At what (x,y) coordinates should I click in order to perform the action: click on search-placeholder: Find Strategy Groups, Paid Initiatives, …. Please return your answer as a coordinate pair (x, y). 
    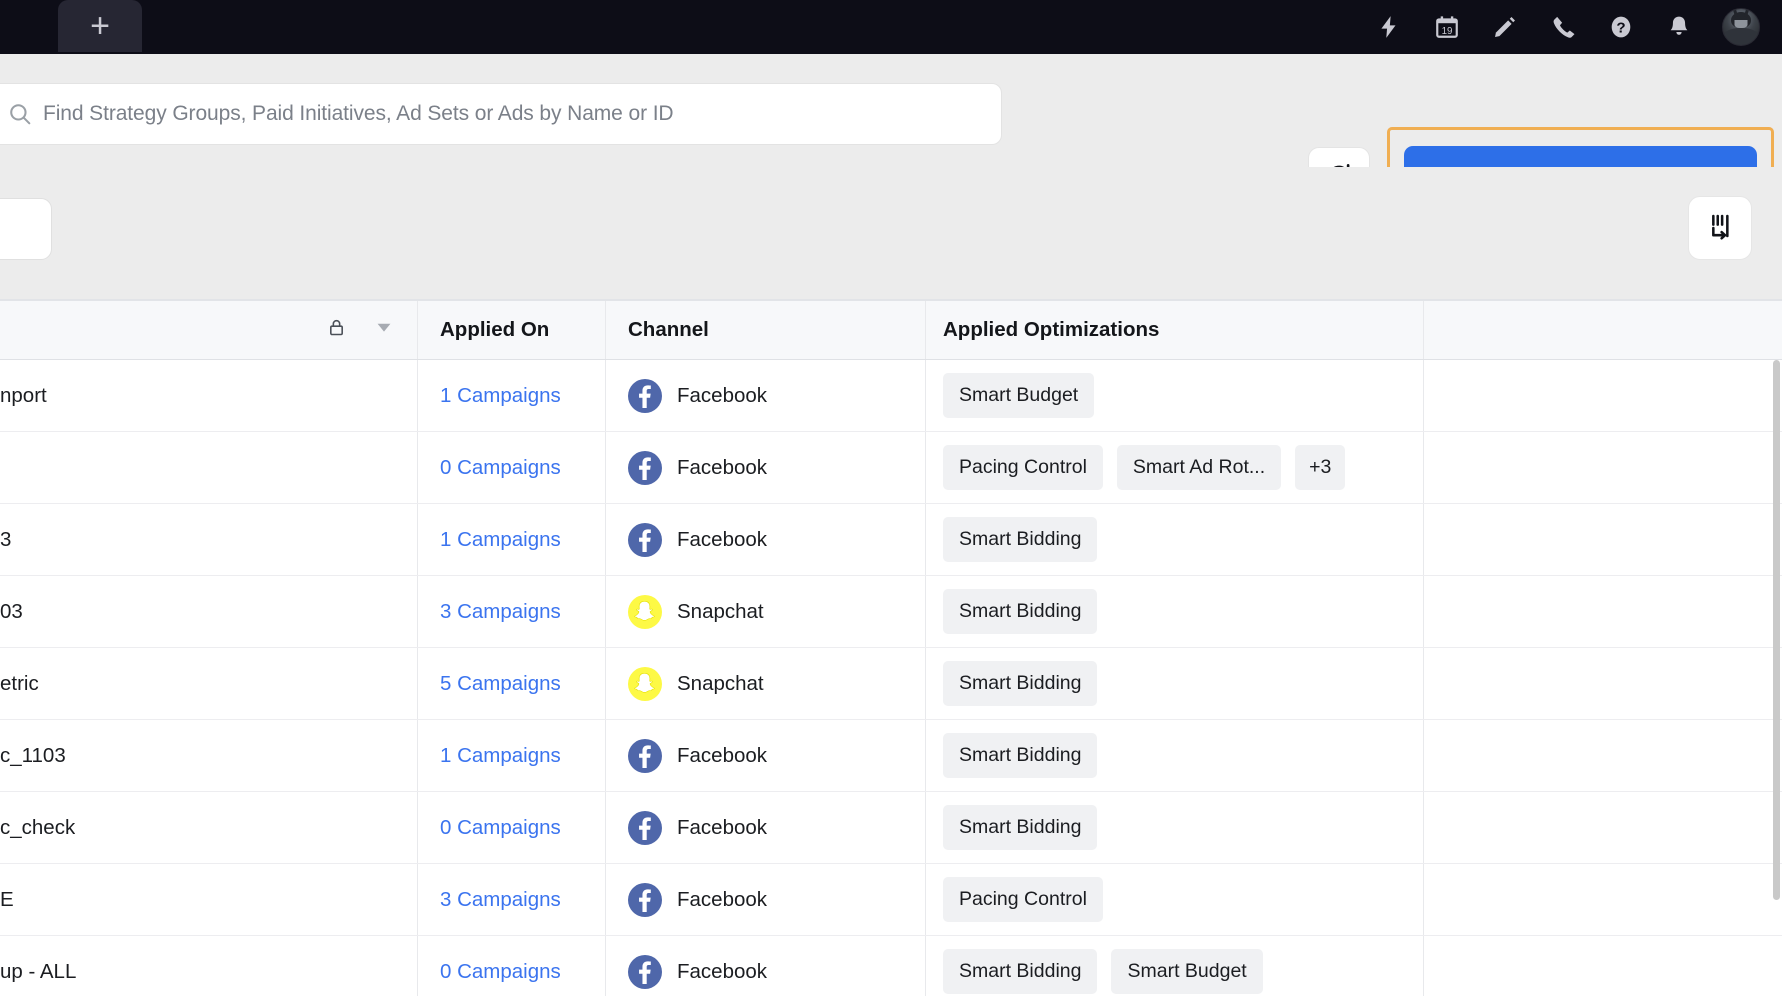
    Looking at the image, I should click on (358, 113).